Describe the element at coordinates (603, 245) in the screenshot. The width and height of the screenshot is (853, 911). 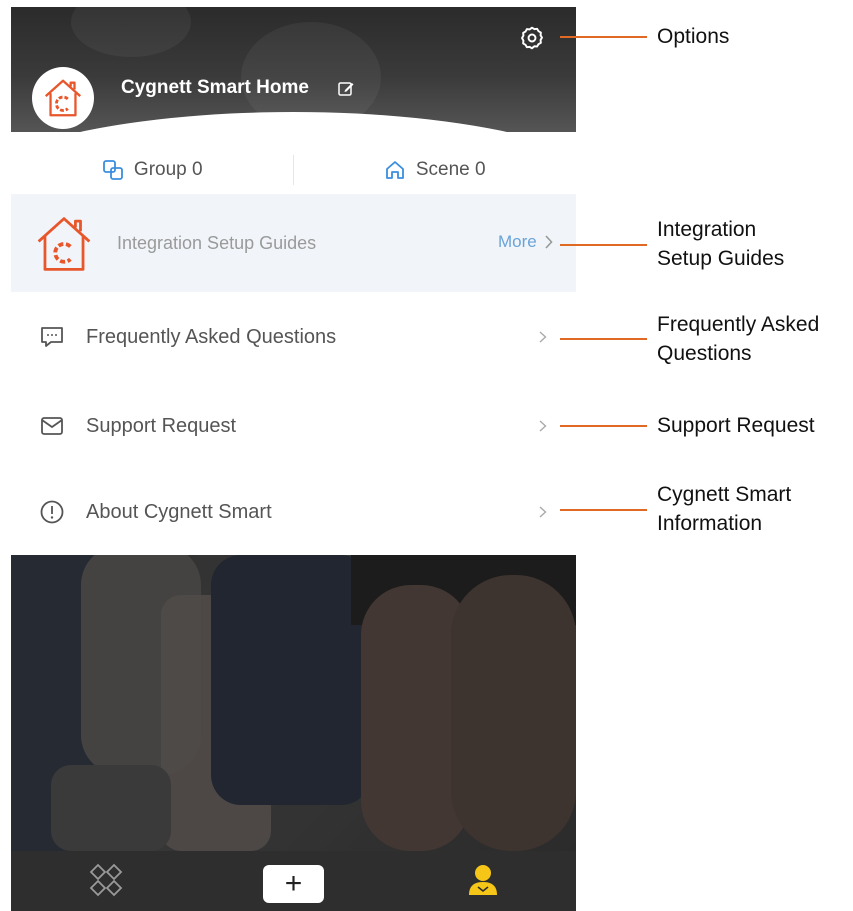
I see `callout-line-integration` at that location.